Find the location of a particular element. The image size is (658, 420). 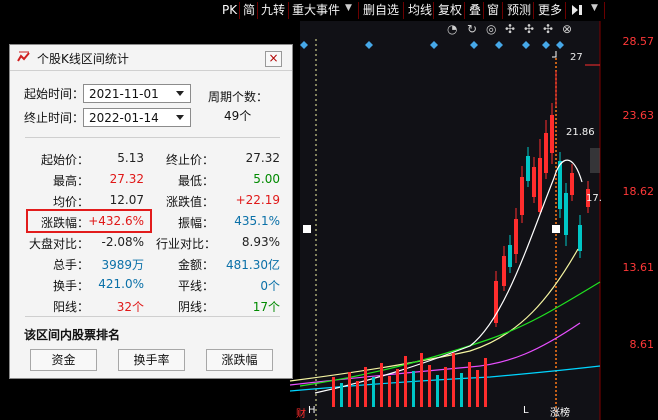

ranking-section-title: 该区间内股票排名 is located at coordinates (72, 335).